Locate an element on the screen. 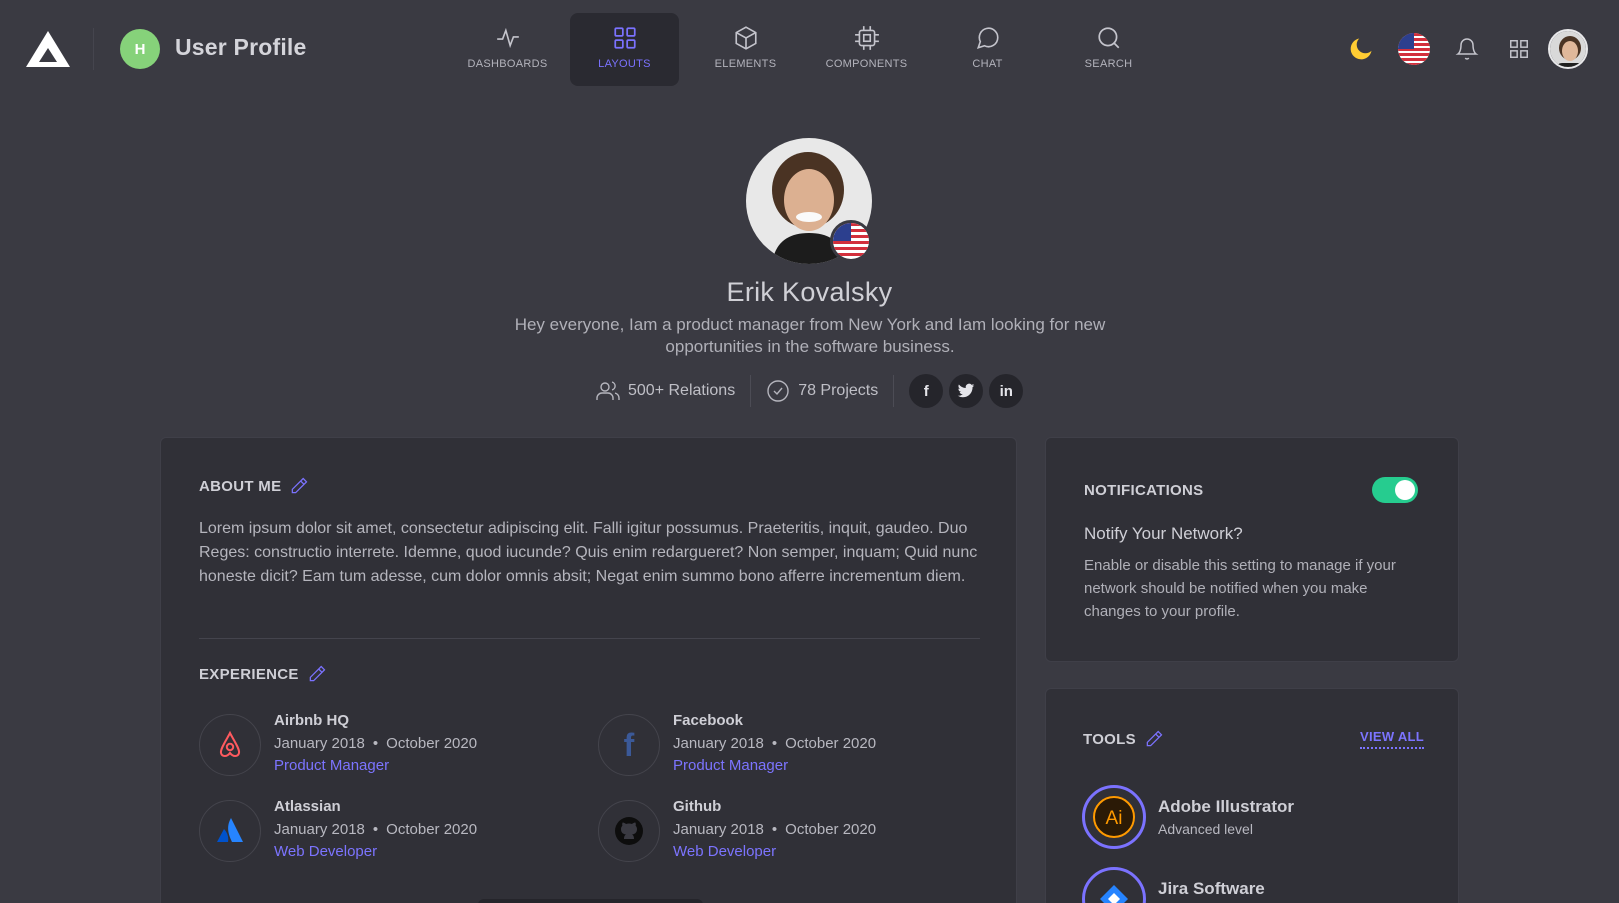 This screenshot has width=1619, height=903. twitter-icon is located at coordinates (966, 391).